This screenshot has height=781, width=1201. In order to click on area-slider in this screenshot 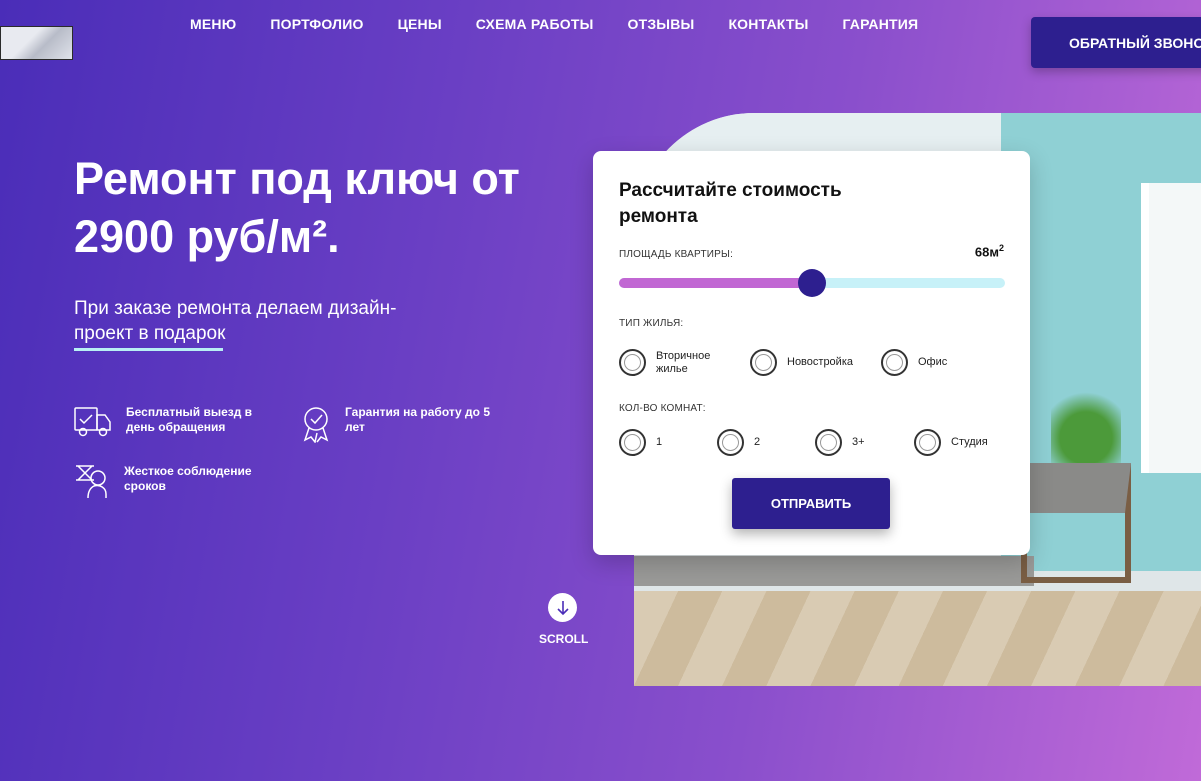, I will do `click(812, 283)`.